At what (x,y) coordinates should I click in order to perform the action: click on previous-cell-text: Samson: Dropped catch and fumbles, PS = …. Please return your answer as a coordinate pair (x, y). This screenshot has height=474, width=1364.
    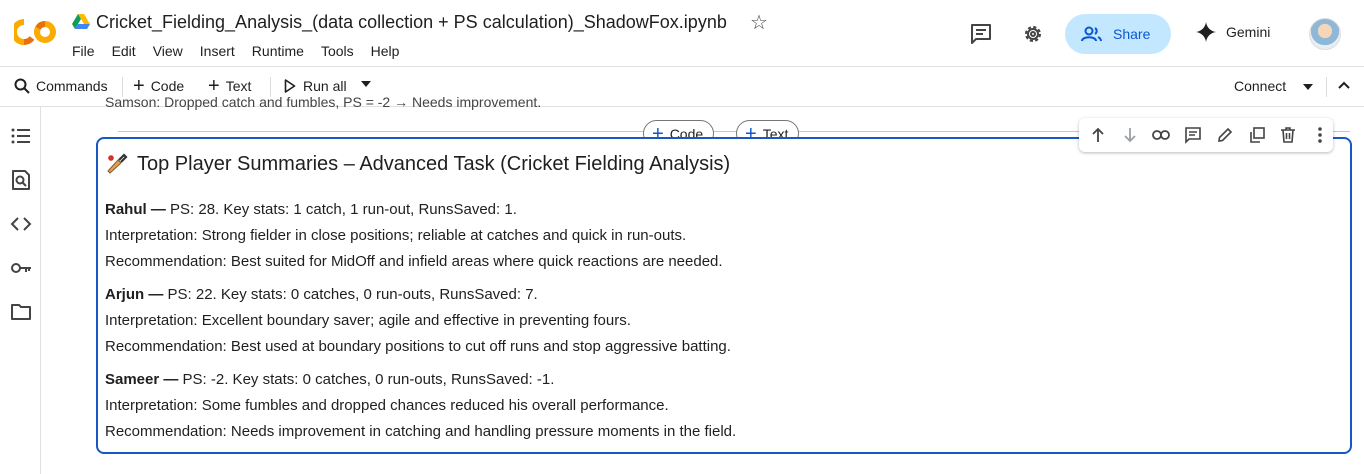
    Looking at the image, I should click on (323, 103).